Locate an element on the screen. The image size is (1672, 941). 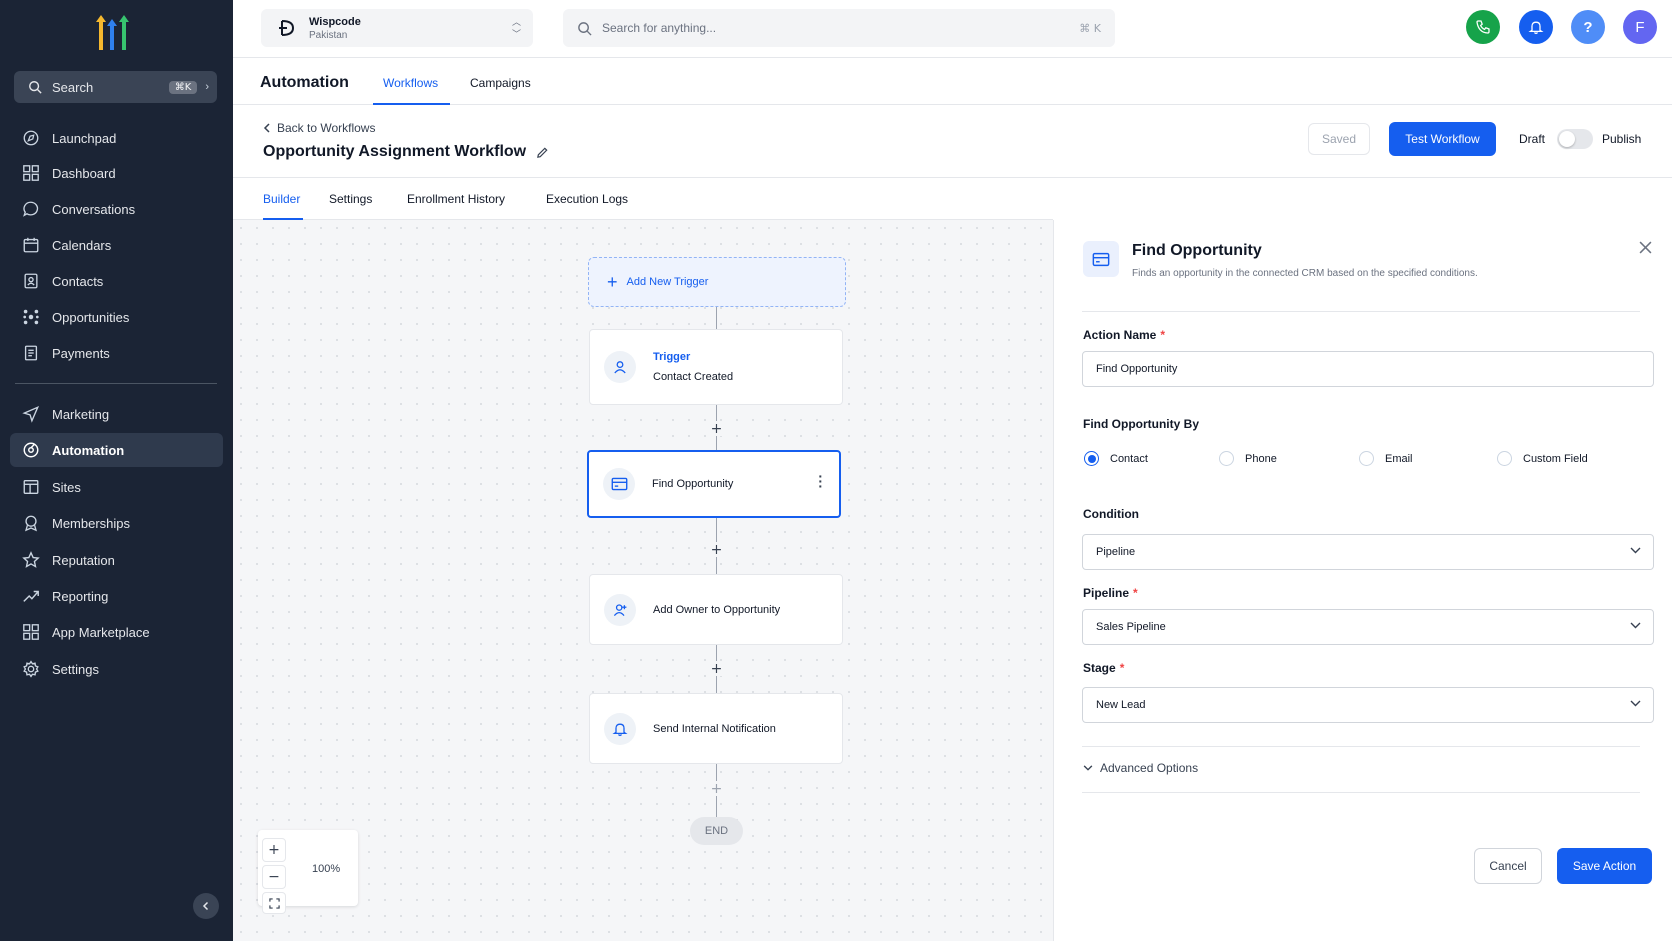
chevron-left-icon is located at coordinates (206, 906).